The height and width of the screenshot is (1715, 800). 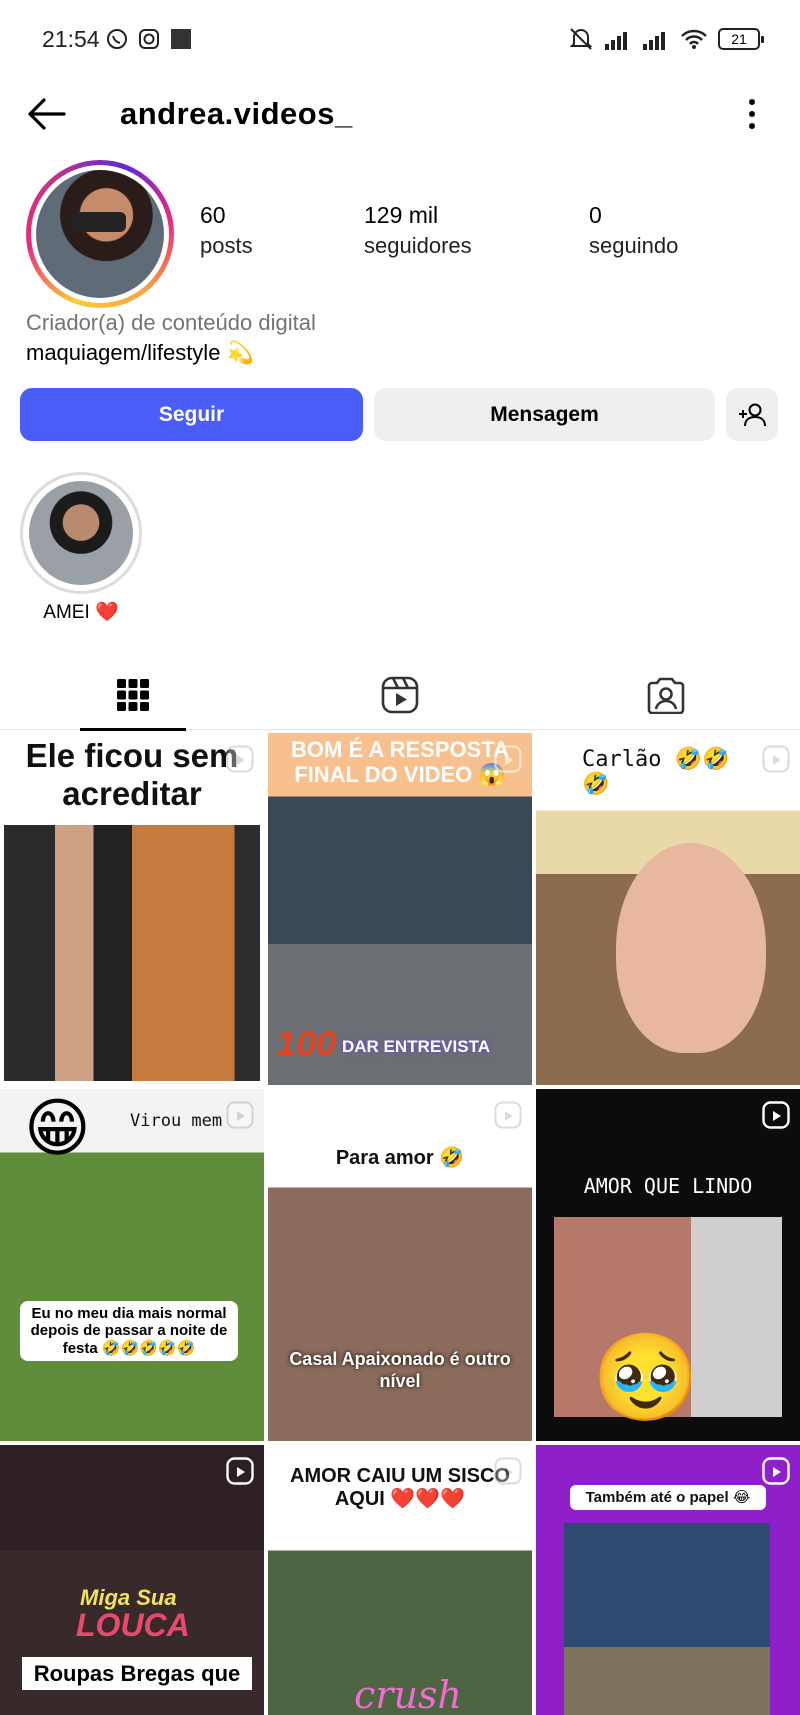 I want to click on tab-reels, so click(x=400, y=695).